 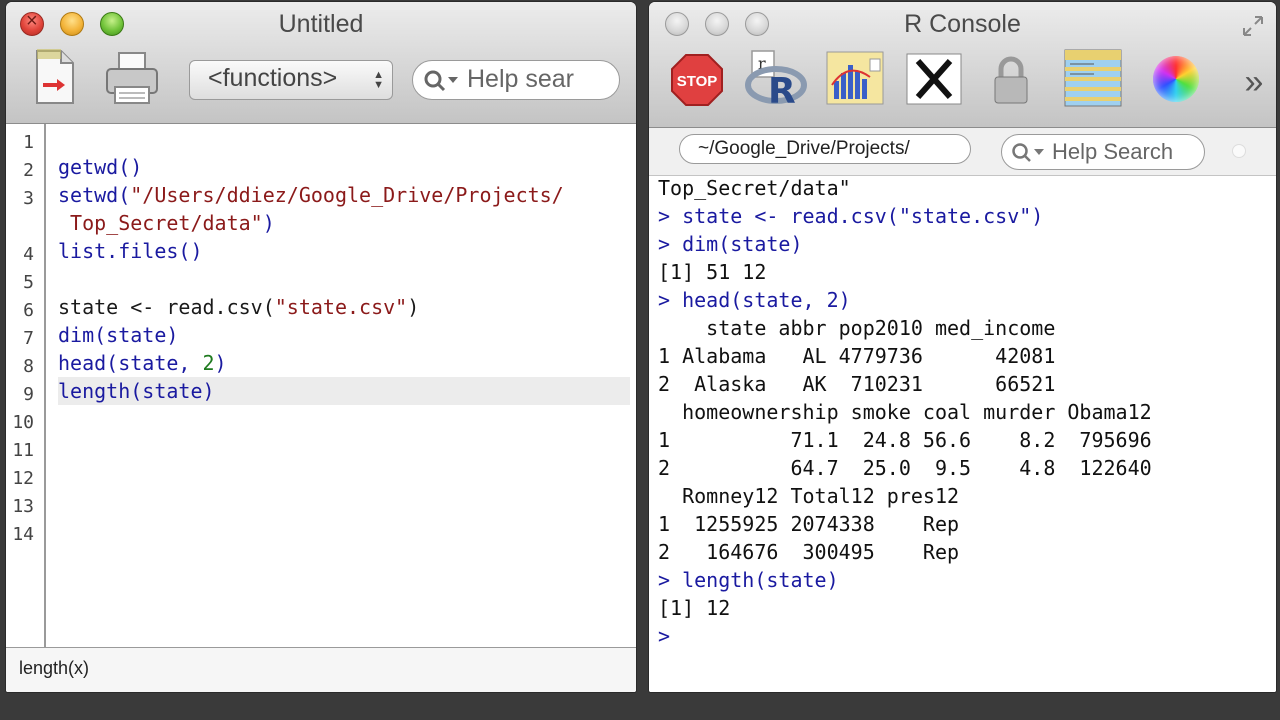 What do you see at coordinates (1253, 26) in the screenshot?
I see `fullscreen-icon` at bounding box center [1253, 26].